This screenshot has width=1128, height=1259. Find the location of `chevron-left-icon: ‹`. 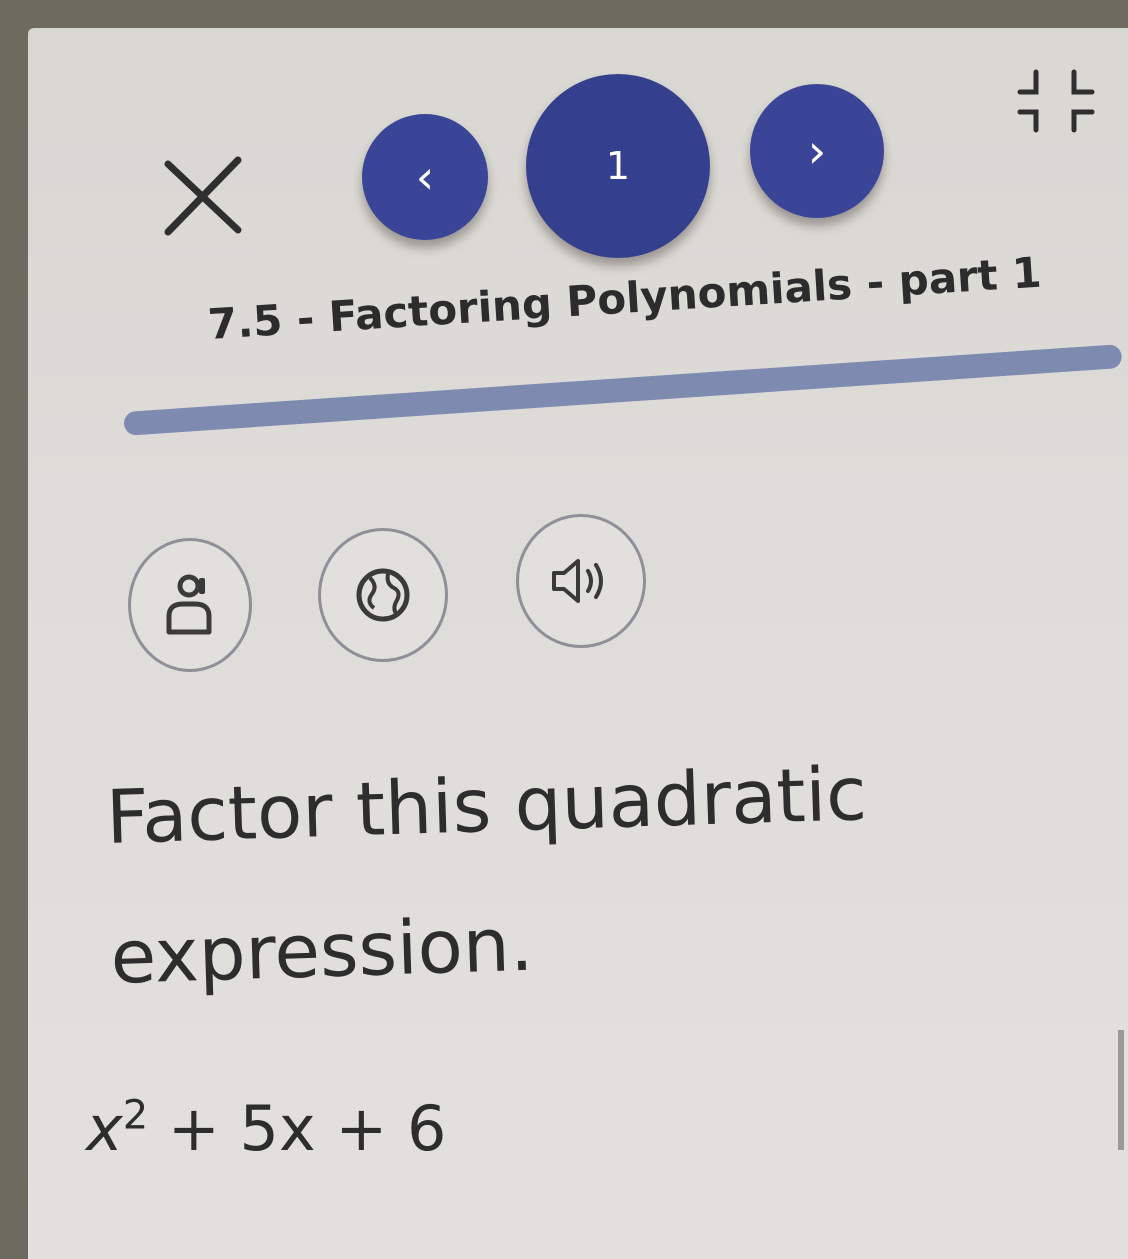

chevron-left-icon: ‹ is located at coordinates (425, 177).